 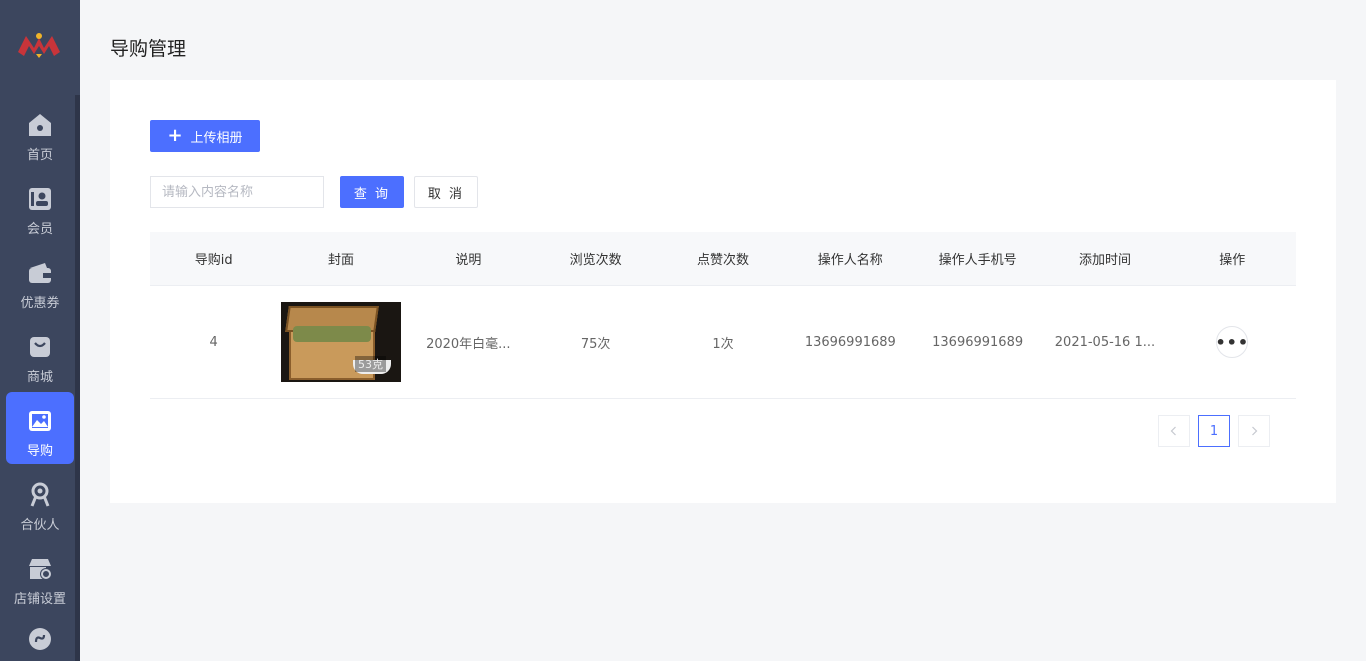 I want to click on partner-icon, so click(x=40, y=494).